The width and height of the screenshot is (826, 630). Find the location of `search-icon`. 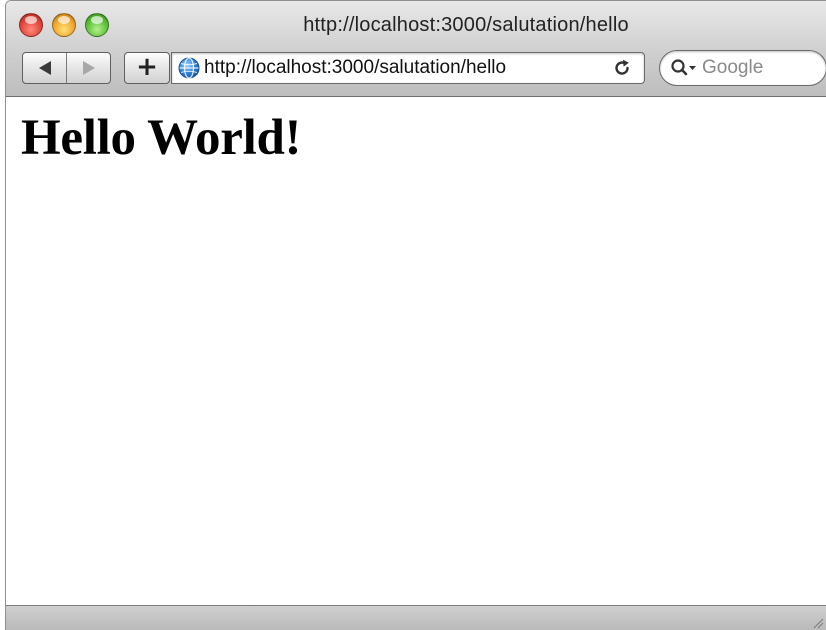

search-icon is located at coordinates (683, 67).